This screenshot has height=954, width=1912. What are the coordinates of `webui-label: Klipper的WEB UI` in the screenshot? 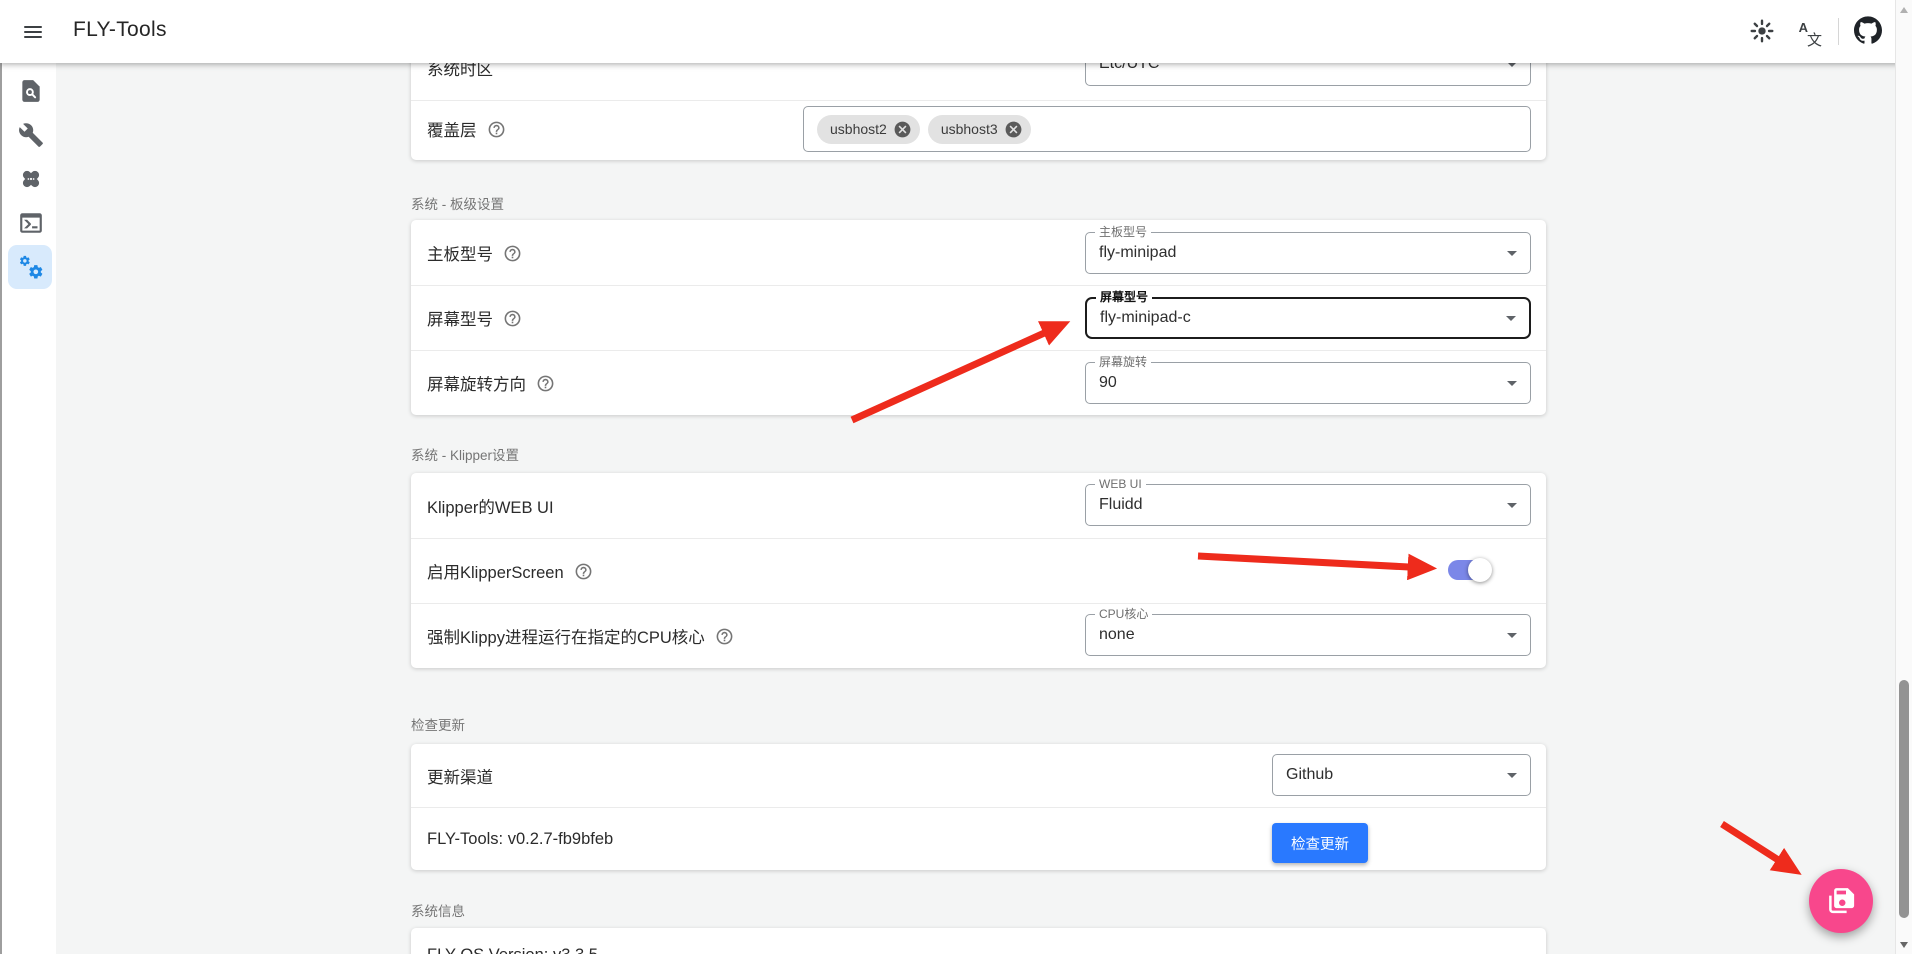 It's located at (490, 508).